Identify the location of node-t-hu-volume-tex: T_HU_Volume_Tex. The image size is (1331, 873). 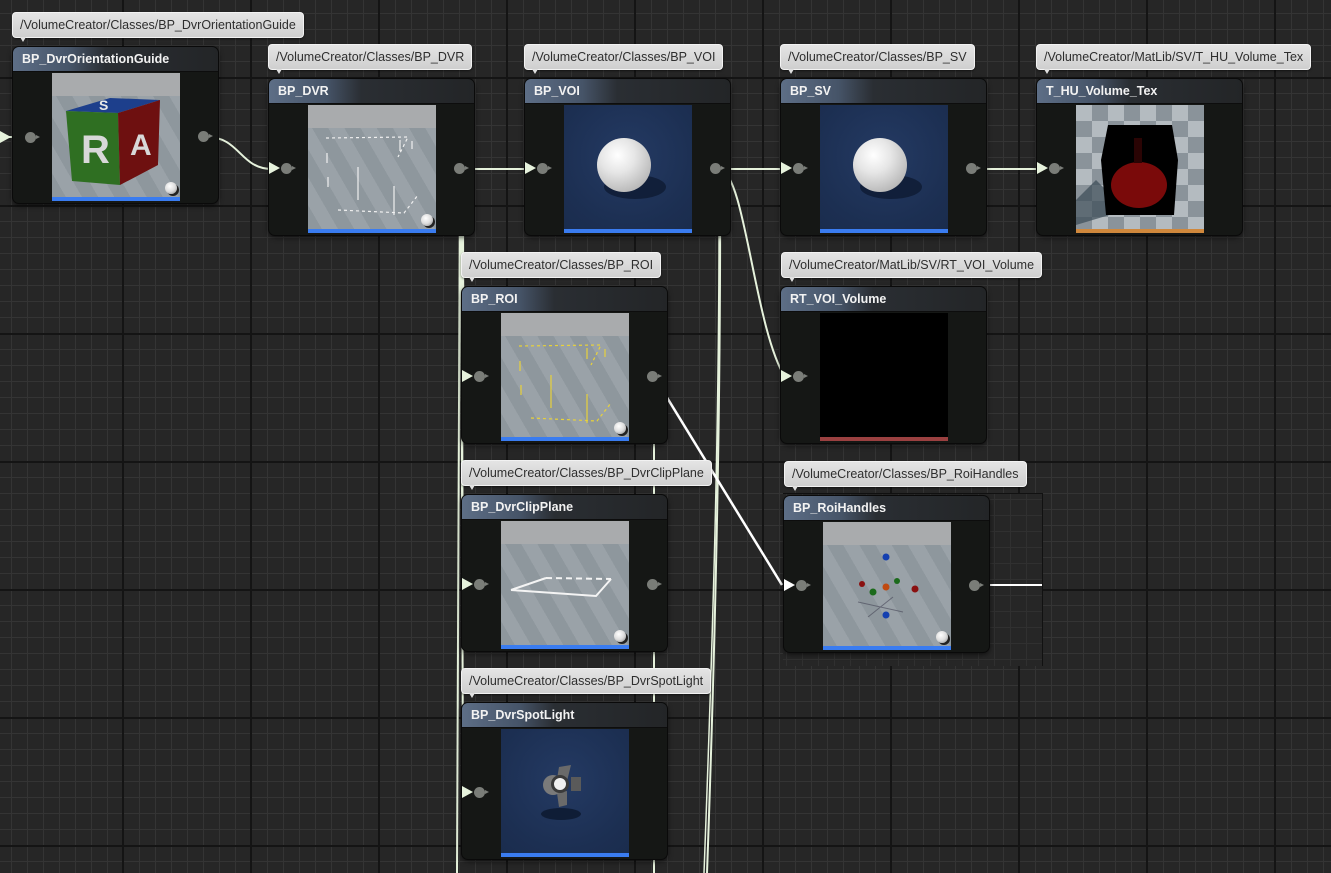
(1139, 157).